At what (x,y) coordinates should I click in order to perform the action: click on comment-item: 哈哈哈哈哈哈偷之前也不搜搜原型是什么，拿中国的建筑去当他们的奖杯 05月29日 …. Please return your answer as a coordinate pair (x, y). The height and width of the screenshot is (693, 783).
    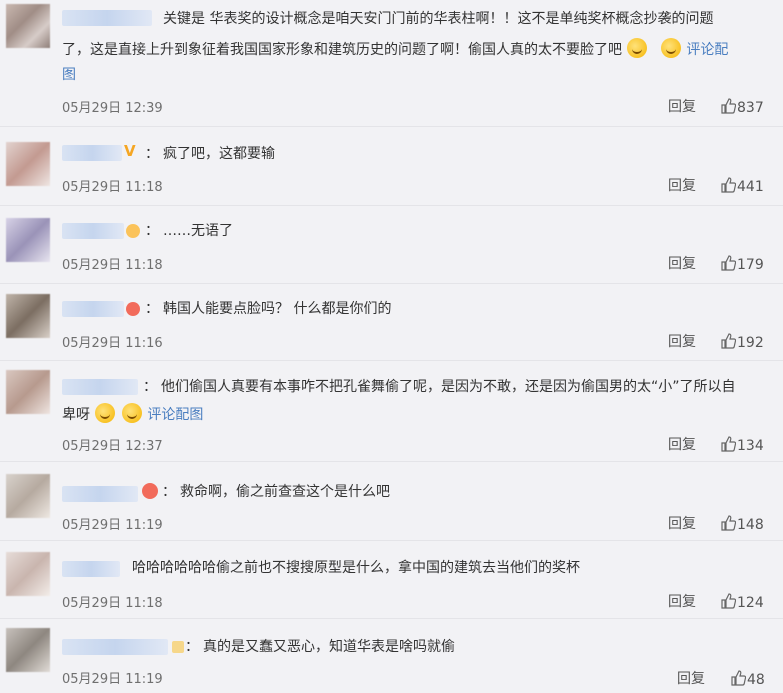
    Looking at the image, I should click on (391, 580).